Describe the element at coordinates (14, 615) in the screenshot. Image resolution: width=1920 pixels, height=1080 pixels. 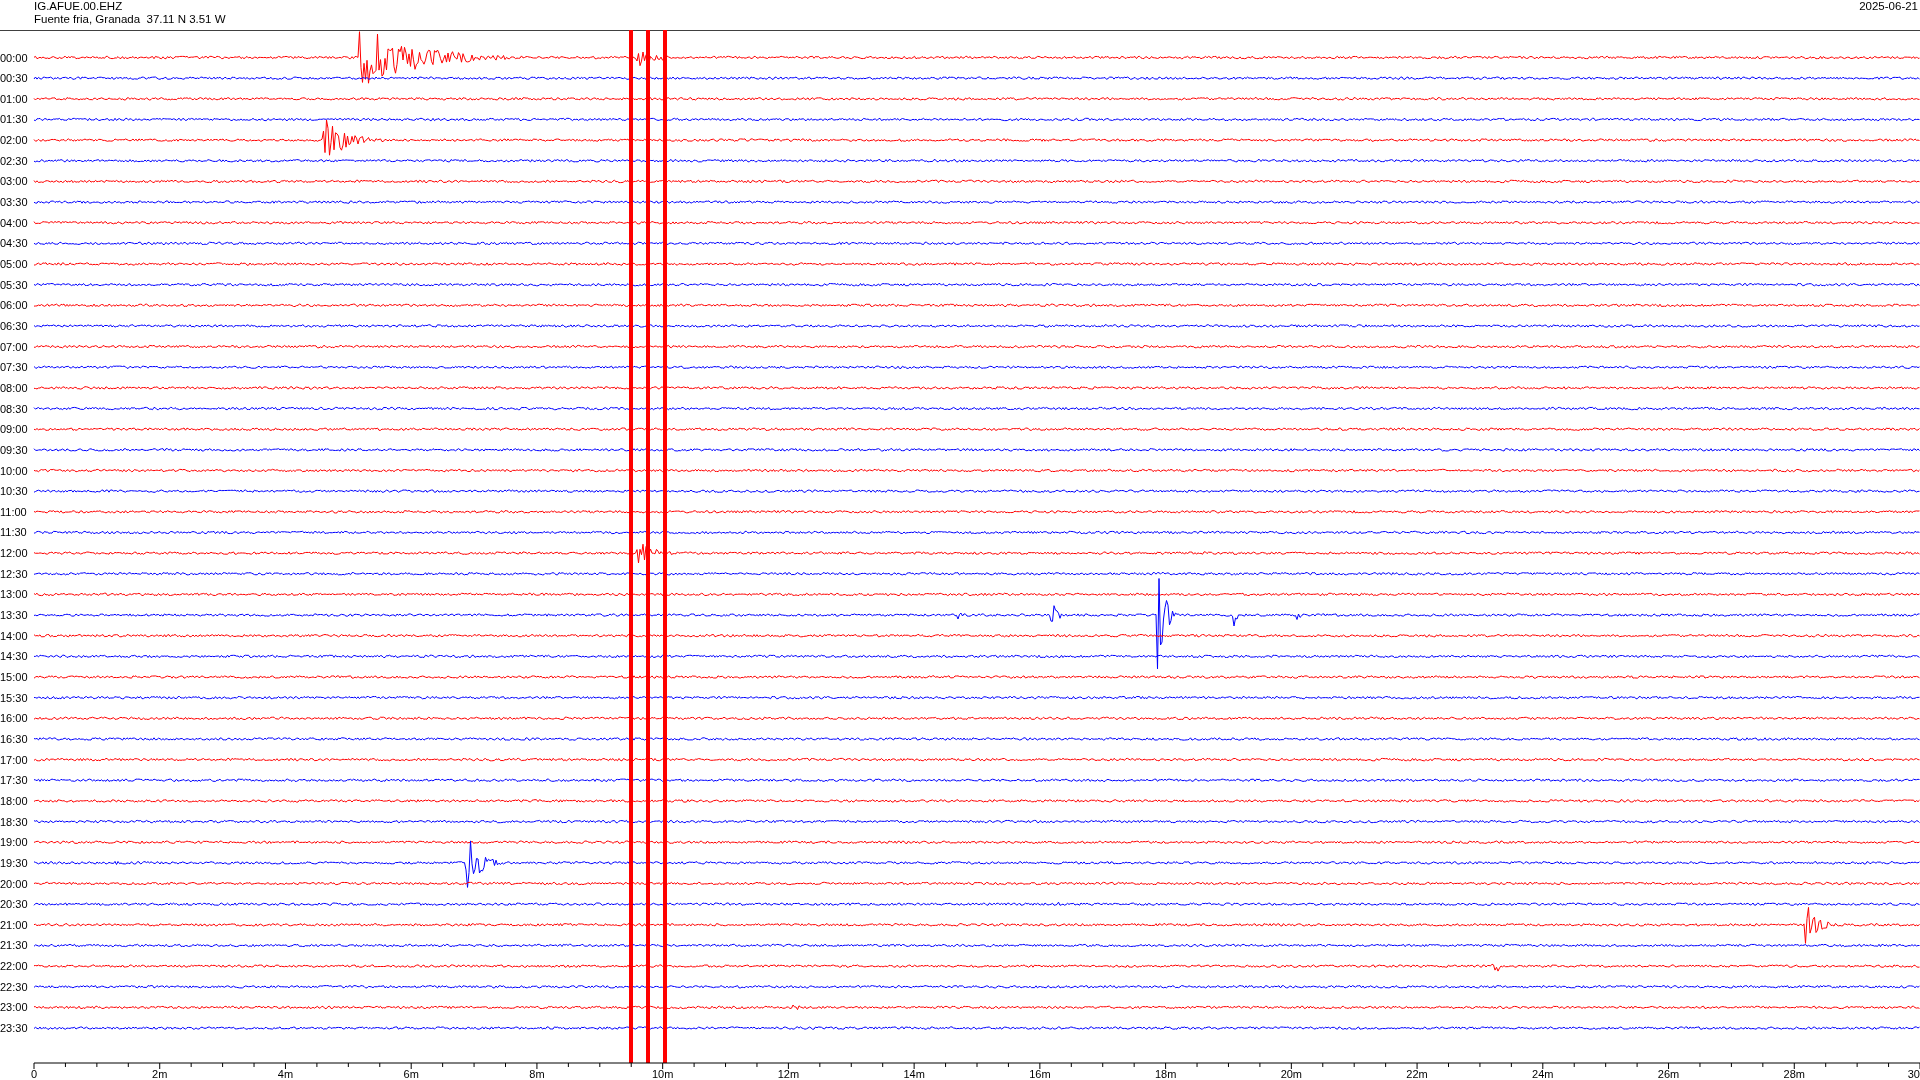
I see `time-label: 13:30` at that location.